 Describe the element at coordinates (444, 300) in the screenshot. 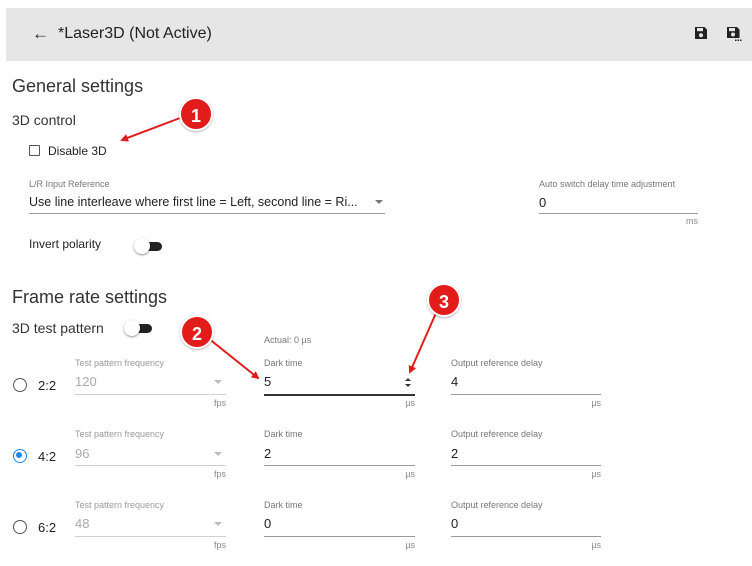

I see `callout-badge-3: 3` at that location.